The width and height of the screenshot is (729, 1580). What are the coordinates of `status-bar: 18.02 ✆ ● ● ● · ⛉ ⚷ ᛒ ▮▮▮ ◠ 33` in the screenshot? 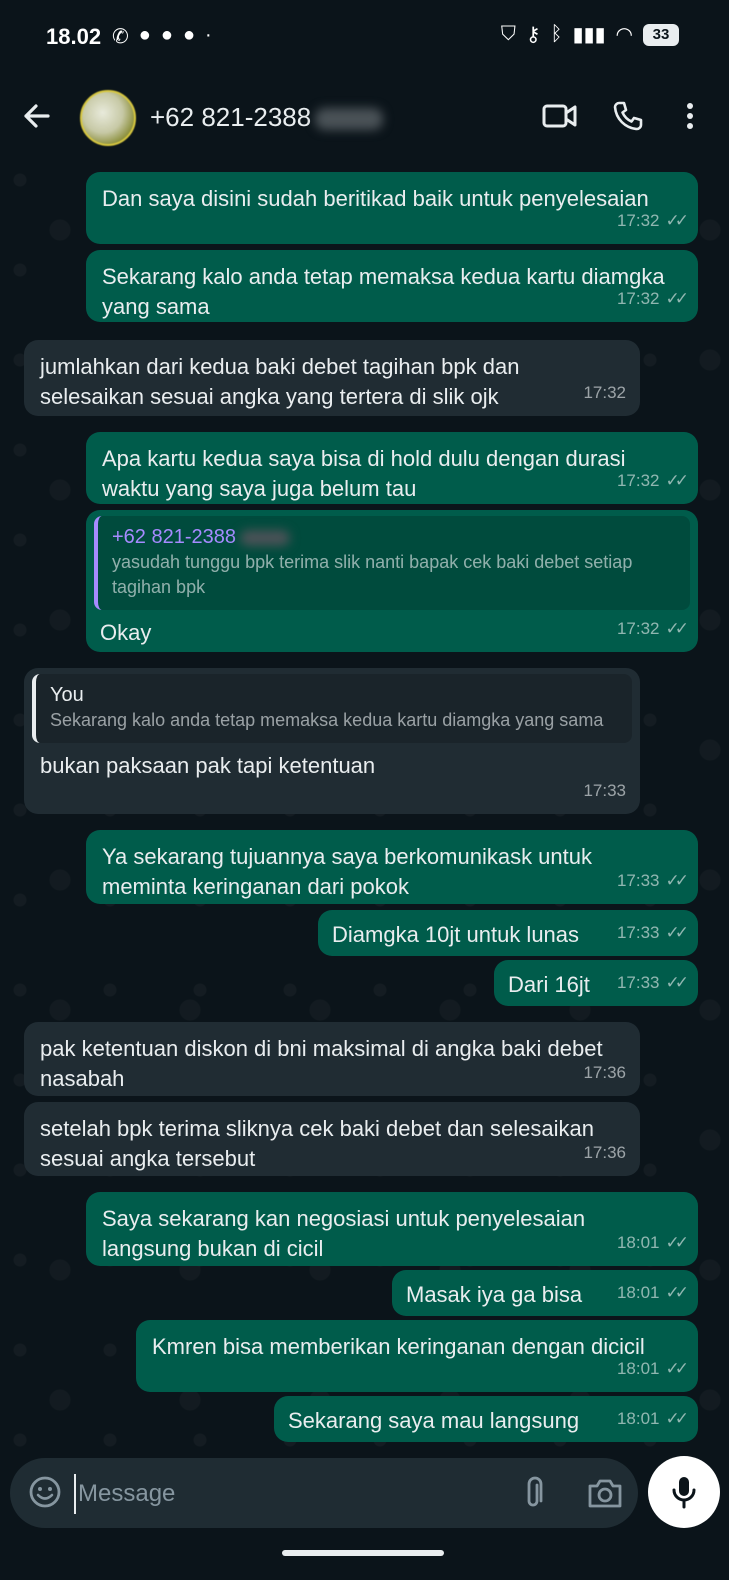 It's located at (364, 36).